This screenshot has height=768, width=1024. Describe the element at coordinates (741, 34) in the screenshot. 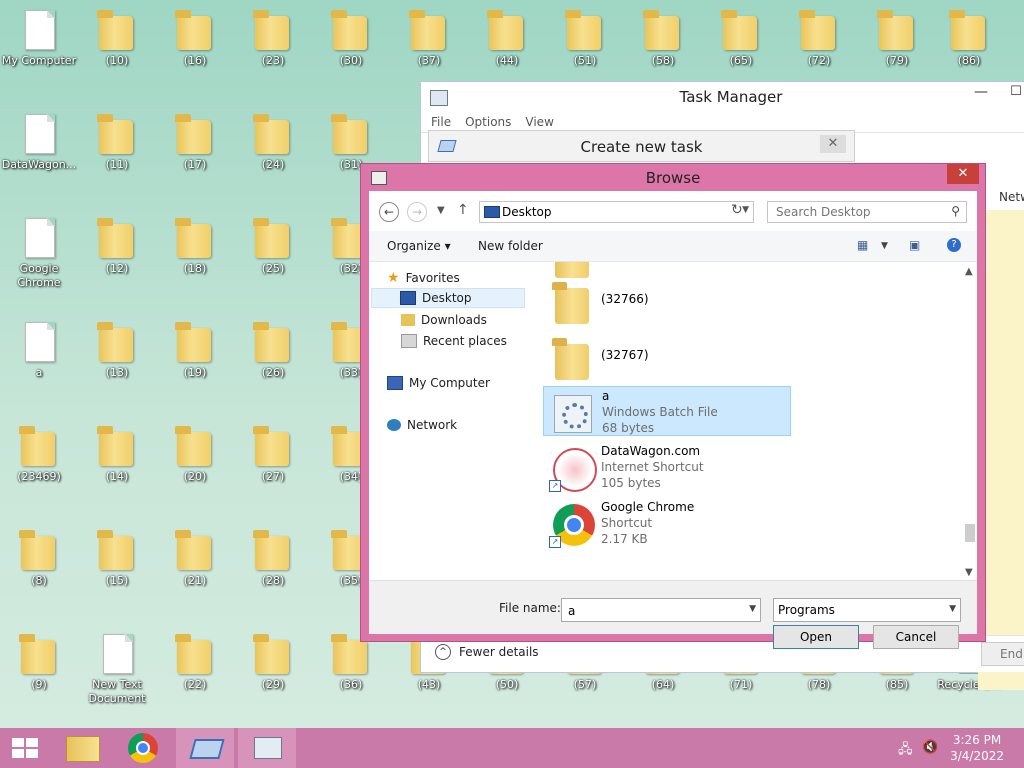

I see `desktop-icon-folder: (65)` at that location.